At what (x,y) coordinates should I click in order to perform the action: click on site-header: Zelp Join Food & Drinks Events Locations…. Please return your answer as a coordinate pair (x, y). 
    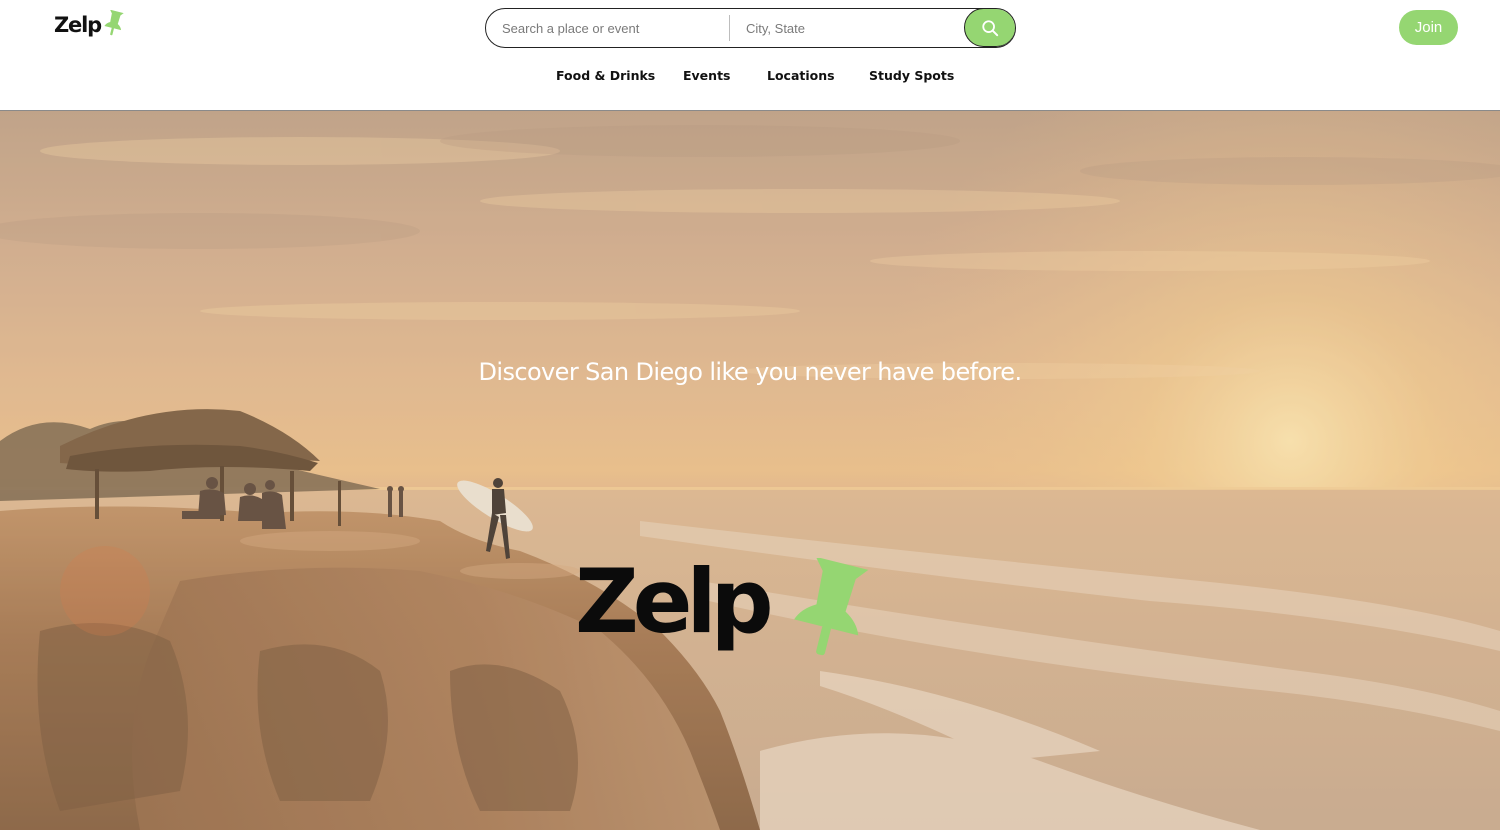
    Looking at the image, I should click on (750, 55).